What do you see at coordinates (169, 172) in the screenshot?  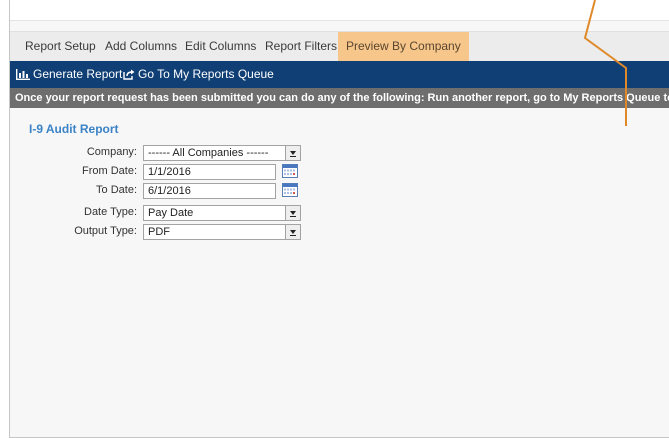 I see `from-date-value: 1/1/2016` at bounding box center [169, 172].